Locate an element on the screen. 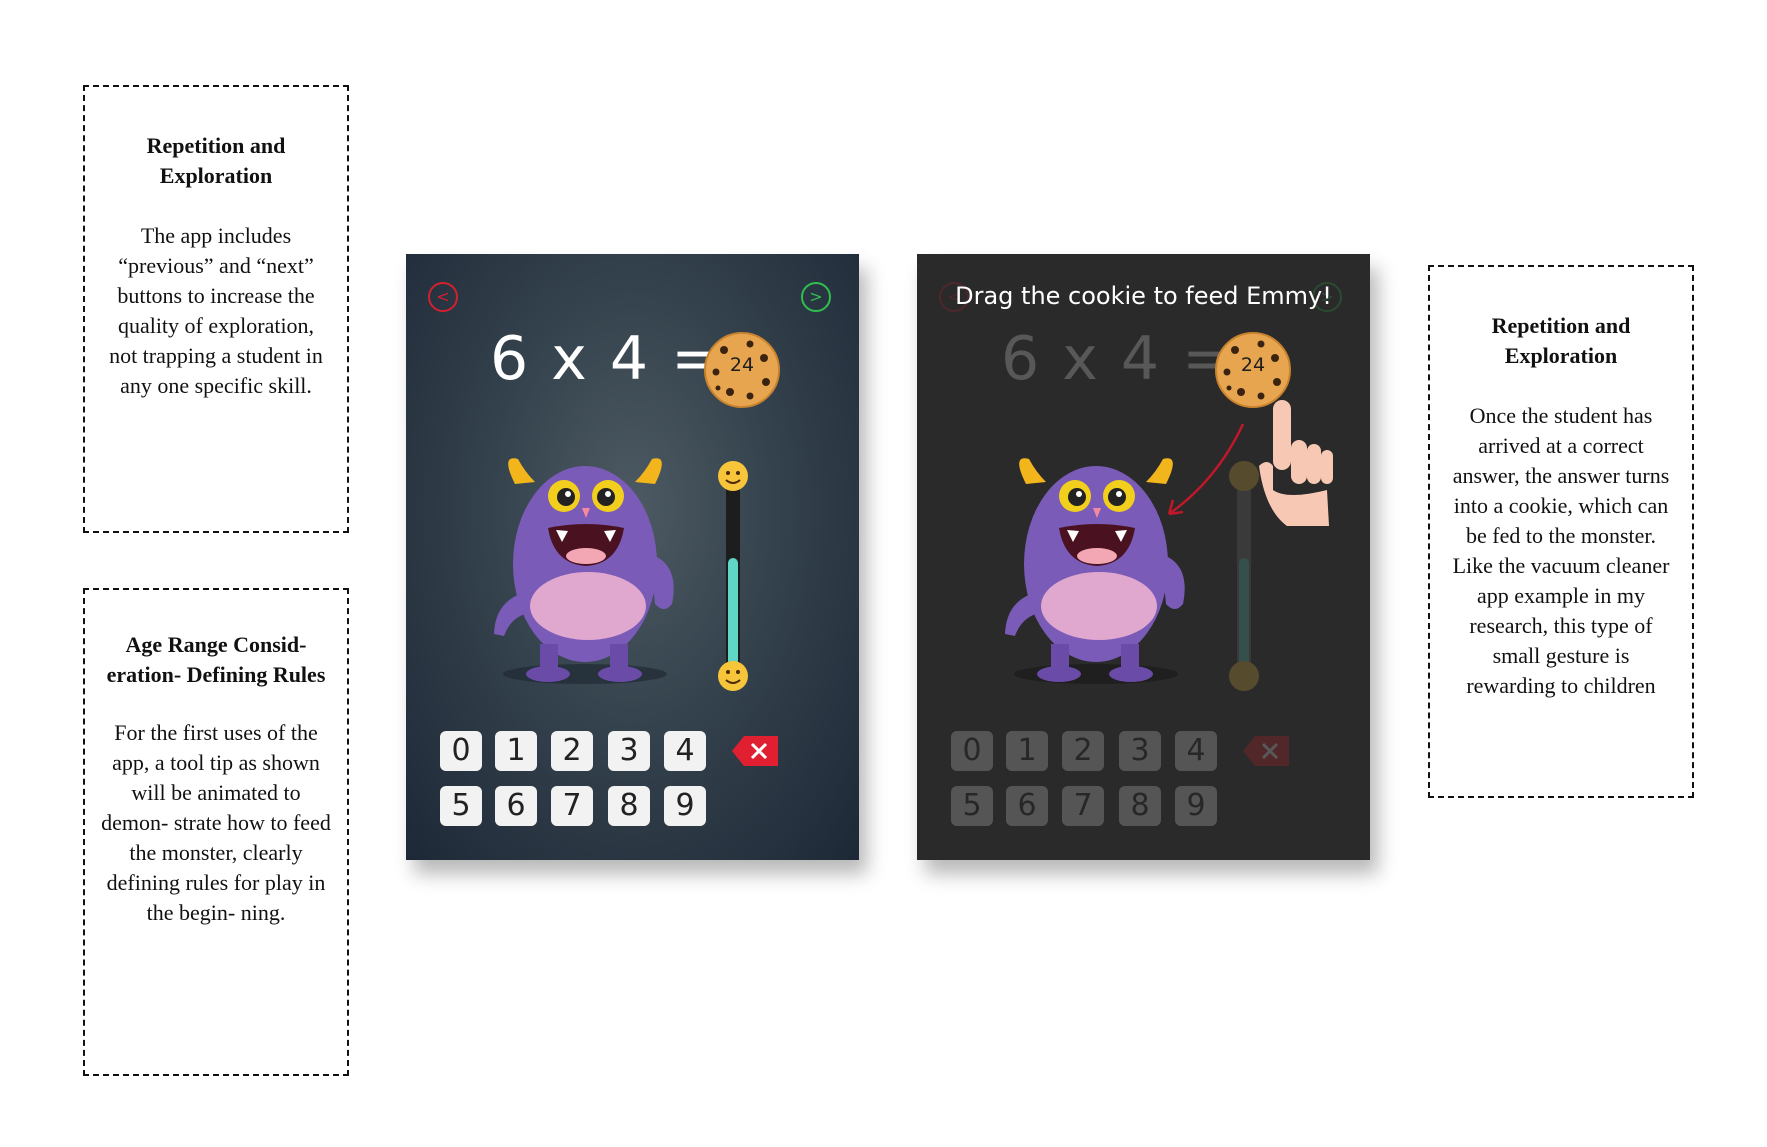 This screenshot has height=1147, width=1767. satisfaction-meter is located at coordinates (733, 576).